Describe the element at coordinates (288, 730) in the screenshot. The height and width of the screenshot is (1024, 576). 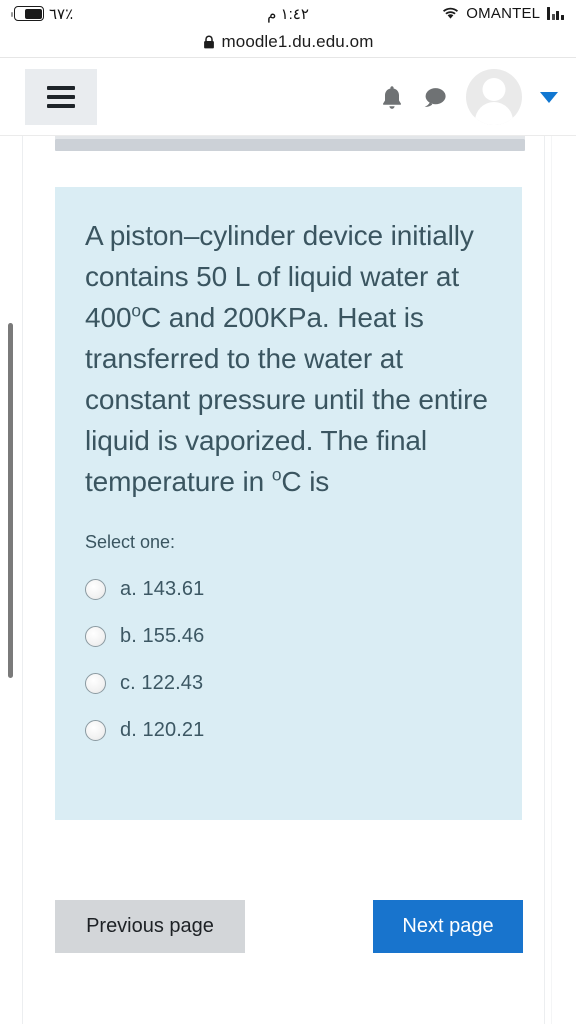
I see `answer-option-d: d. 120.21` at that location.